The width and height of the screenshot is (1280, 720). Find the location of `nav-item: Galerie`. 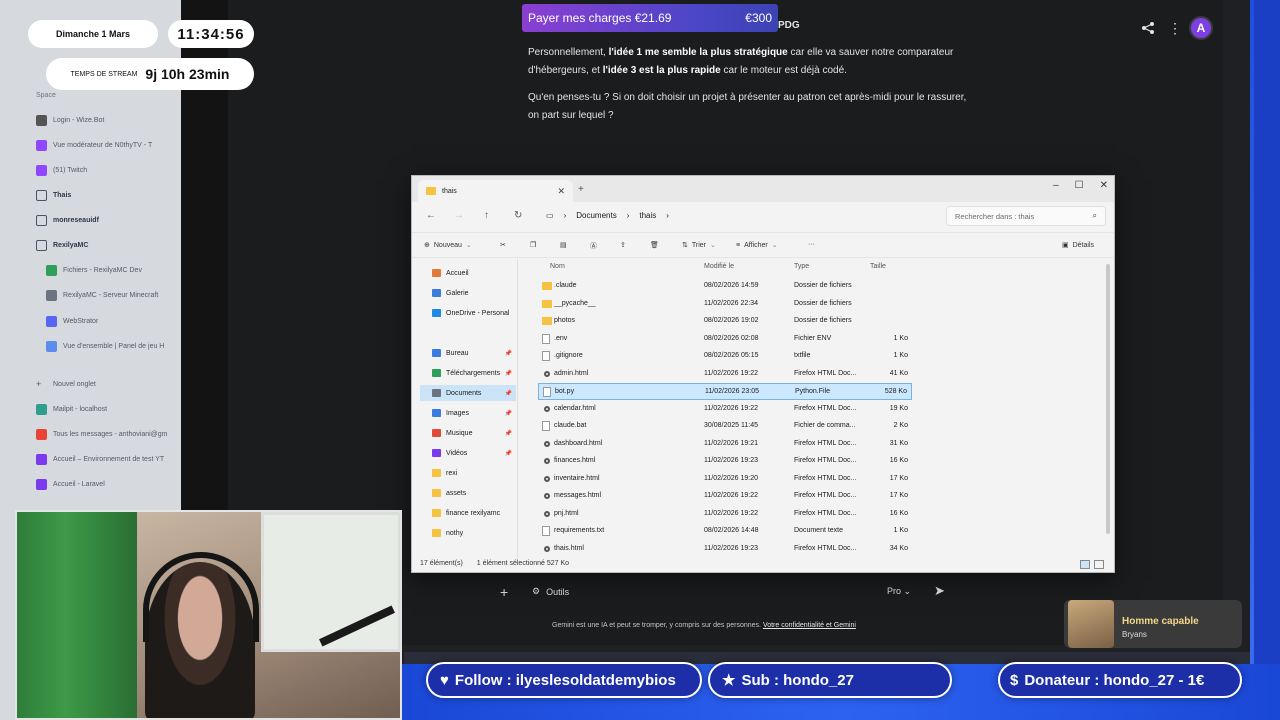

nav-item: Galerie is located at coordinates (468, 293).